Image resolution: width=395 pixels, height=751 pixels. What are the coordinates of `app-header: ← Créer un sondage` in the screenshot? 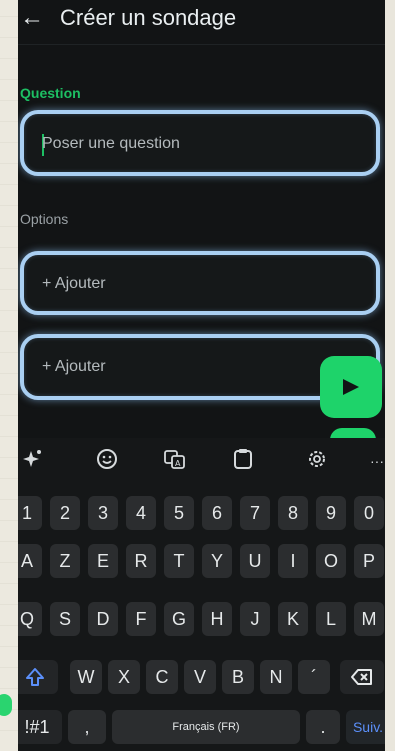 It's located at (201, 22).